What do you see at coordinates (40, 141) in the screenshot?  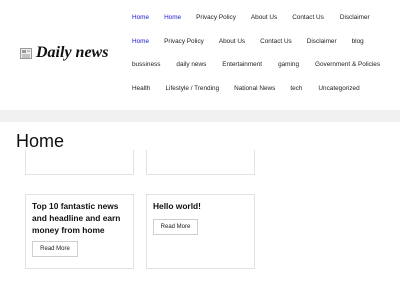 I see `page-title: Home` at bounding box center [40, 141].